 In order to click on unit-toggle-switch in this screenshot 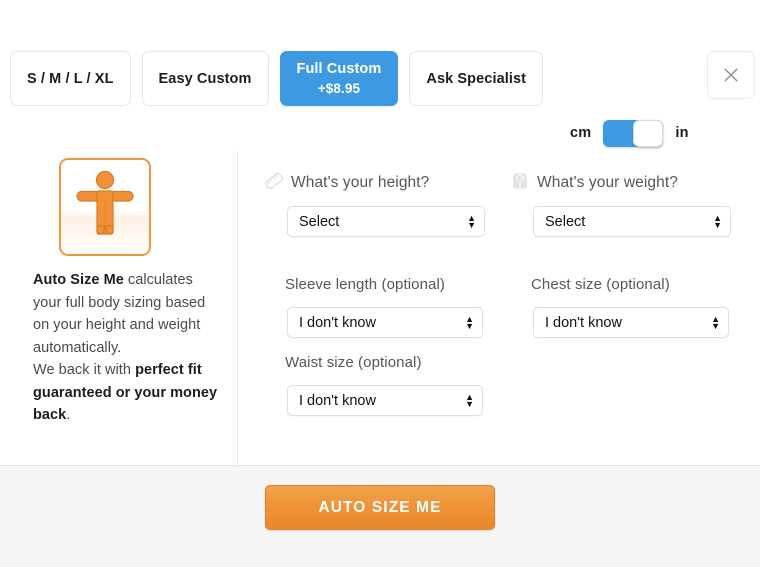, I will do `click(633, 133)`.